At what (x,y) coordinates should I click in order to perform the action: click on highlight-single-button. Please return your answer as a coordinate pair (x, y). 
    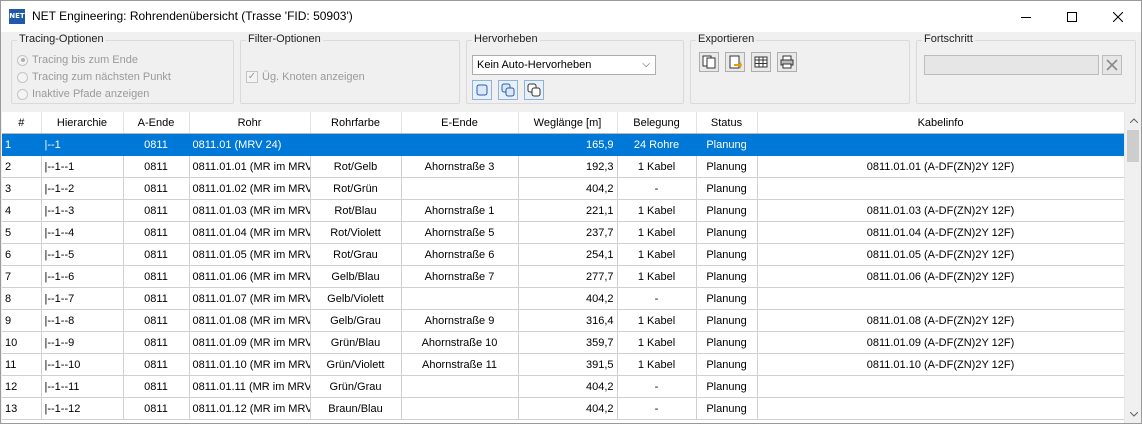
    Looking at the image, I should click on (482, 90).